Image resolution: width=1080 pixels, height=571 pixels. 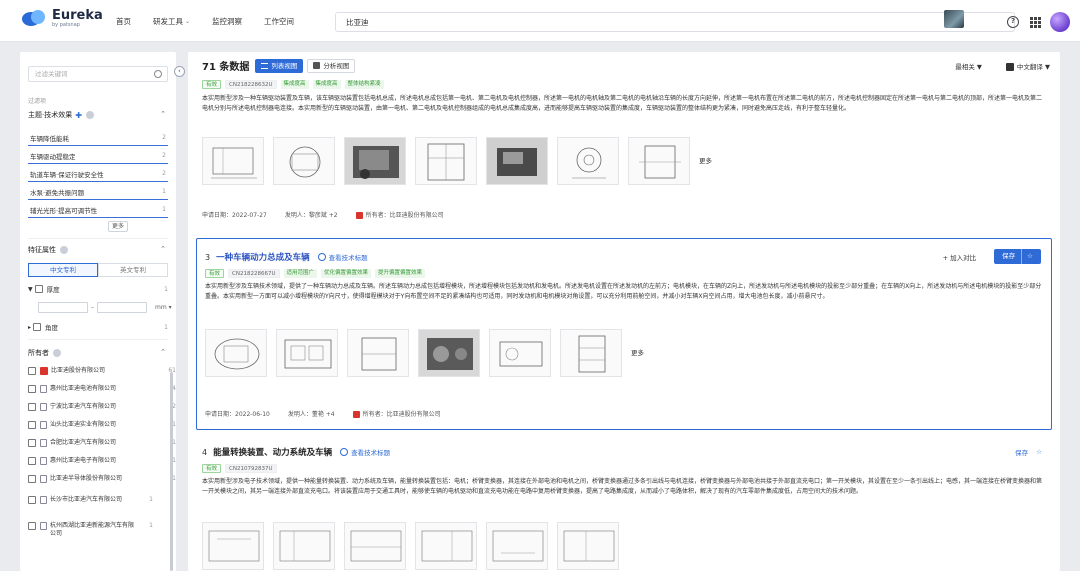 What do you see at coordinates (251, 468) in the screenshot?
I see `patent-number: CN210792837U` at bounding box center [251, 468].